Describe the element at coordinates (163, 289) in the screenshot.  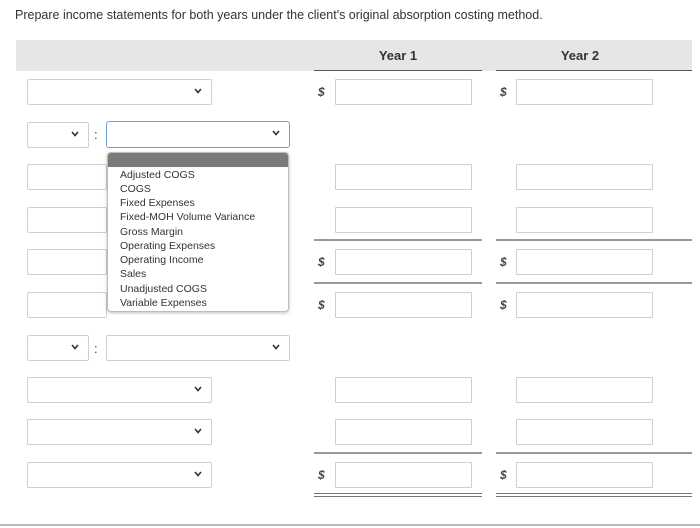
I see `dropdown-option: Unadjusted COGS` at that location.